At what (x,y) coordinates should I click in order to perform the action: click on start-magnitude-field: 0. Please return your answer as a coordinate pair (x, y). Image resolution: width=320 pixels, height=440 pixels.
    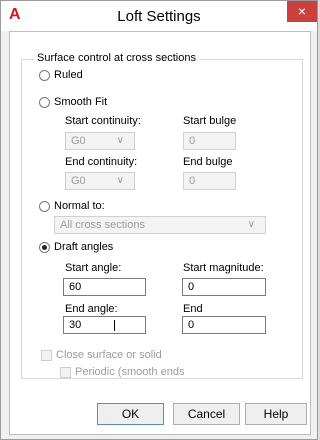
    Looking at the image, I should click on (224, 287).